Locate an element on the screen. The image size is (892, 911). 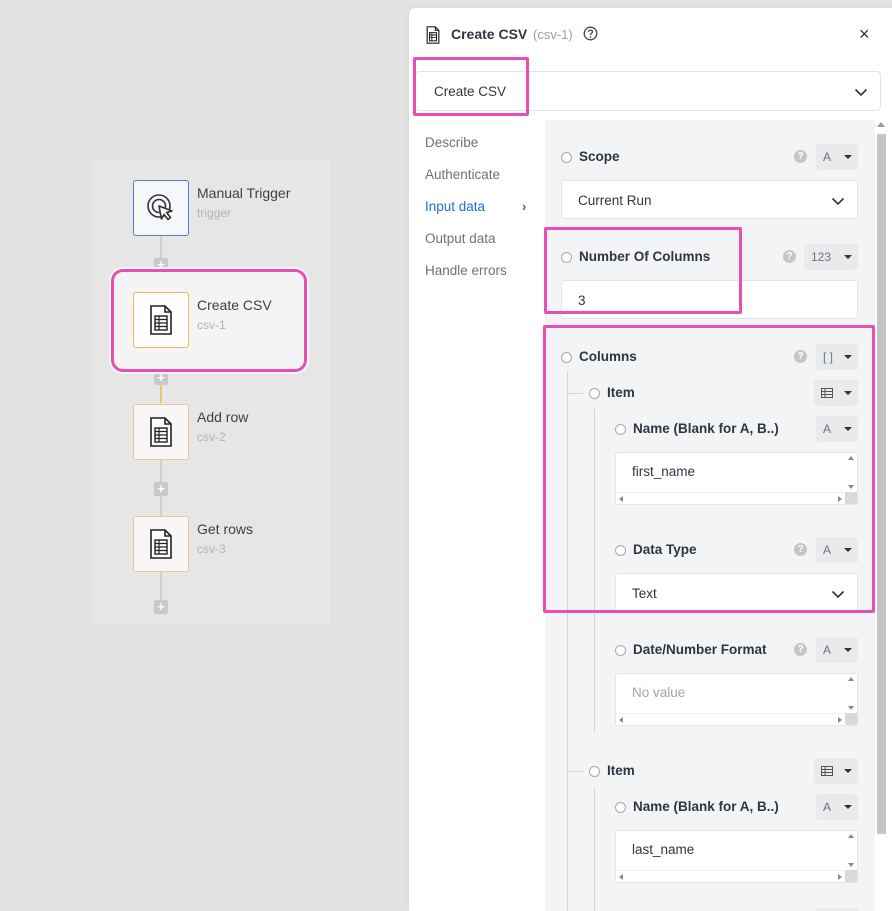
scrollbar-thumb is located at coordinates (881, 484).